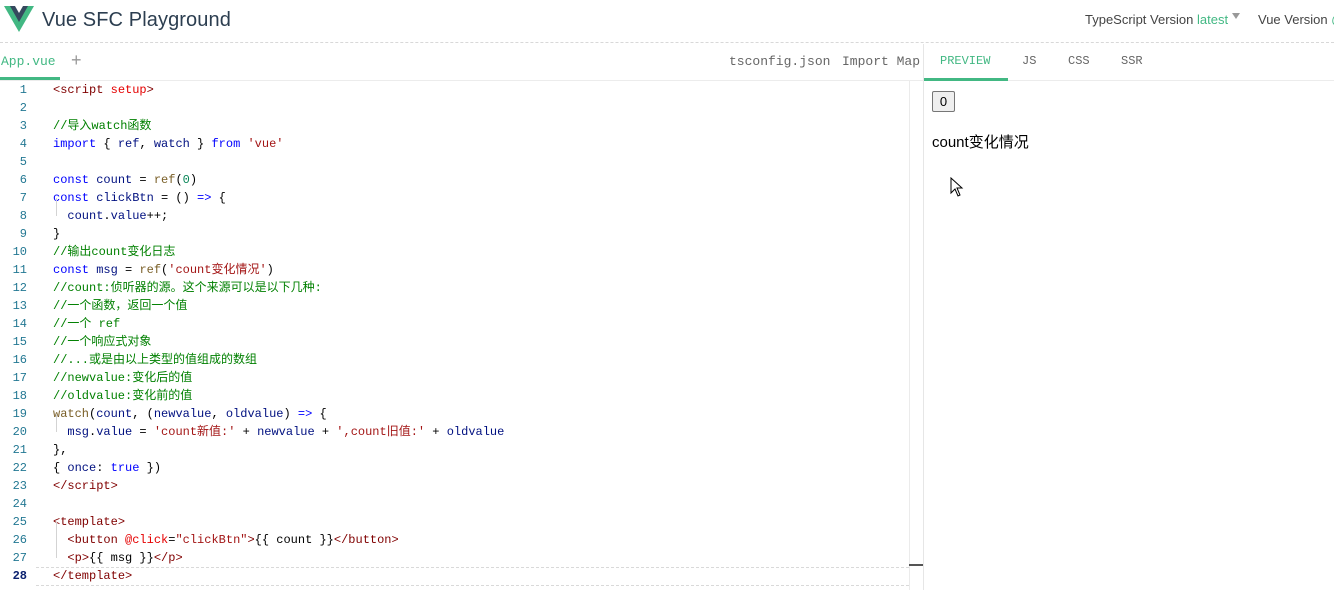  What do you see at coordinates (56, 234) in the screenshot?
I see `code-line: }` at bounding box center [56, 234].